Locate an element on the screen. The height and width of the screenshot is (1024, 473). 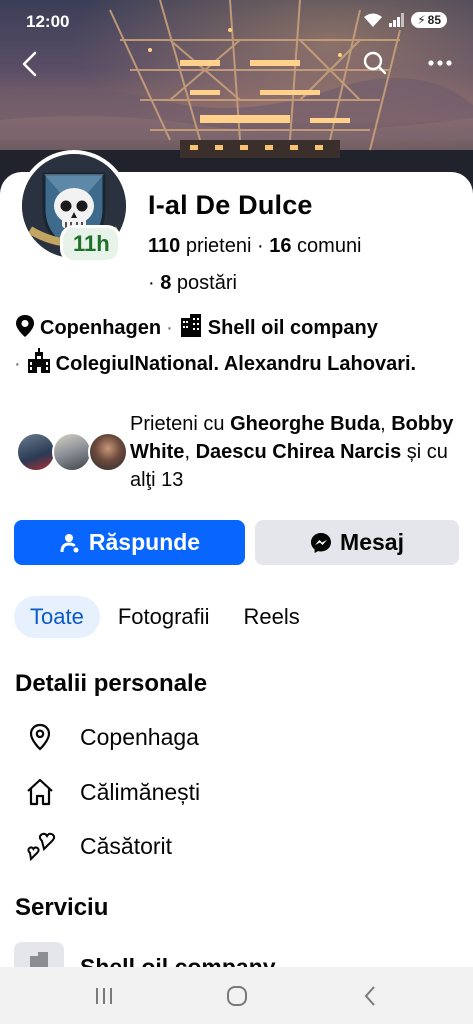
home-icon is located at coordinates (40, 792).